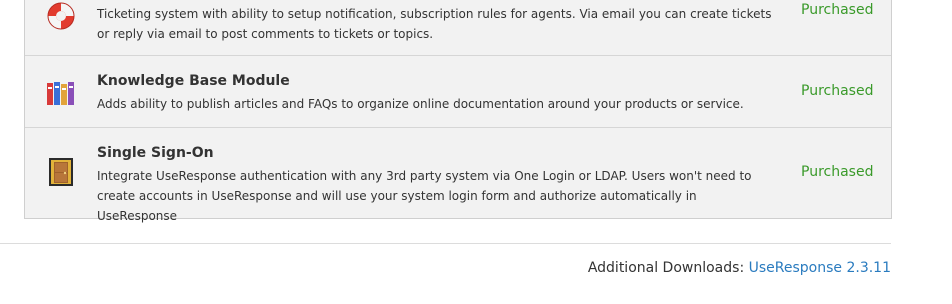 Image resolution: width=952 pixels, height=304 pixels. I want to click on footer-divider, so click(445, 243).